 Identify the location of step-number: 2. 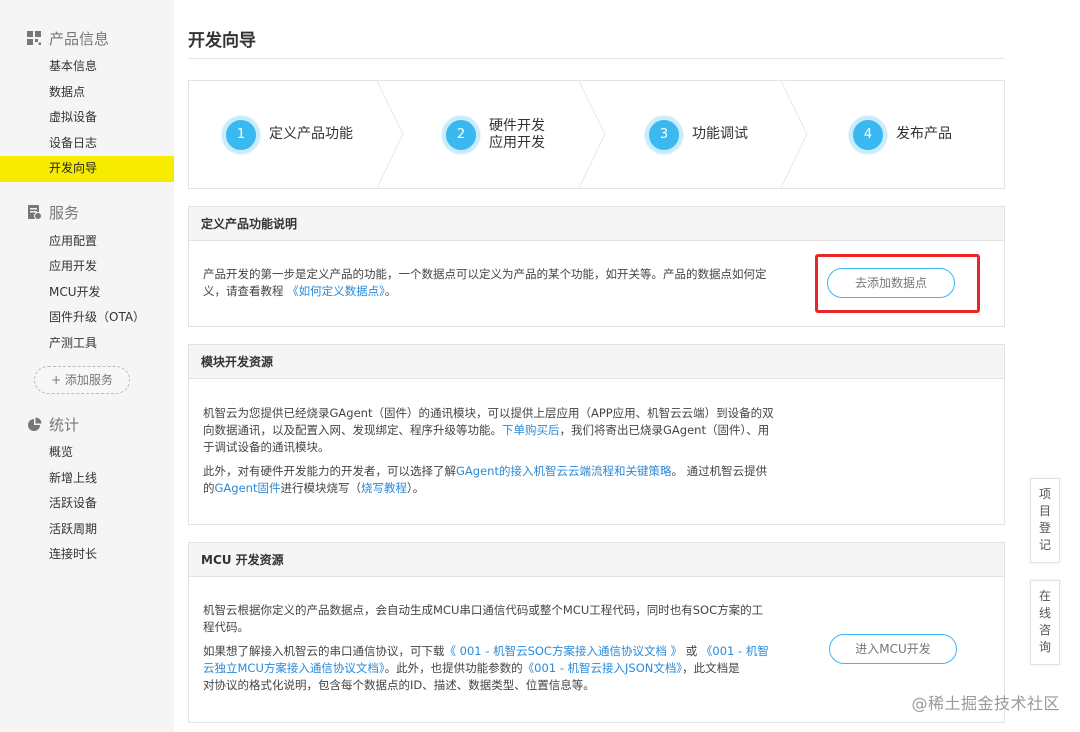
(461, 134).